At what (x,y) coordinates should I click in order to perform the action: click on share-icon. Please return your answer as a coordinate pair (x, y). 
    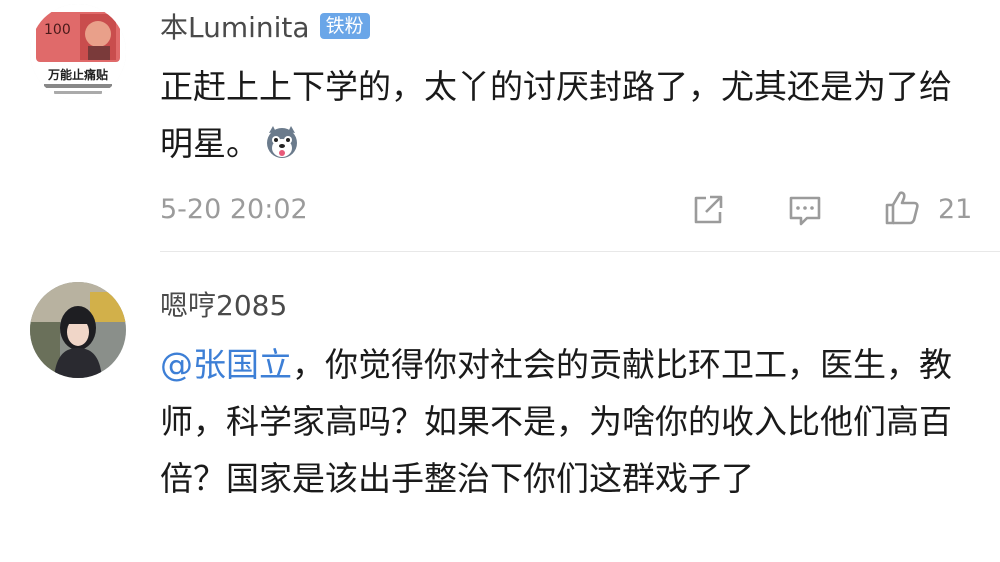
    Looking at the image, I should click on (708, 210).